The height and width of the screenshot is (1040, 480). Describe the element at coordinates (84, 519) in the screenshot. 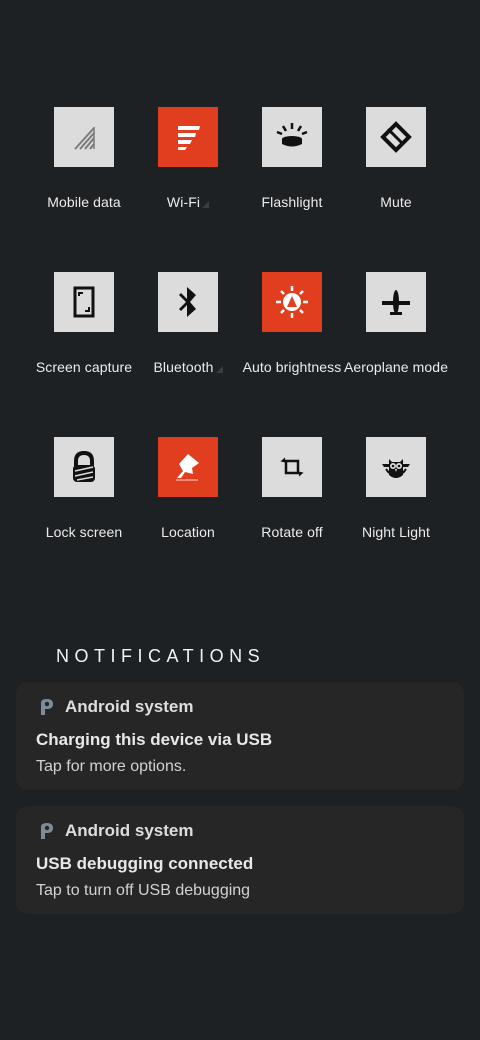

I see `tile-lock-screen: Lock screen` at that location.